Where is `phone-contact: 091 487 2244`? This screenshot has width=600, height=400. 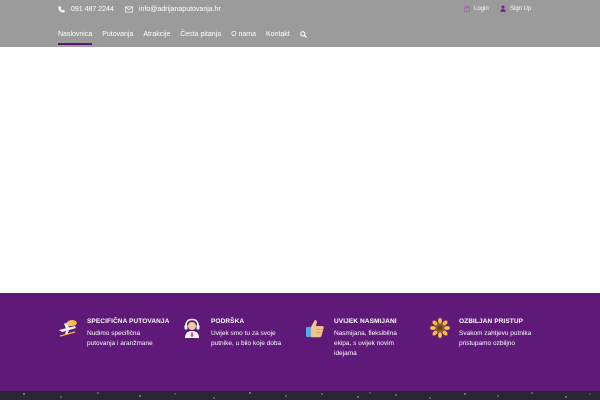
phone-contact: 091 487 2244 is located at coordinates (86, 9).